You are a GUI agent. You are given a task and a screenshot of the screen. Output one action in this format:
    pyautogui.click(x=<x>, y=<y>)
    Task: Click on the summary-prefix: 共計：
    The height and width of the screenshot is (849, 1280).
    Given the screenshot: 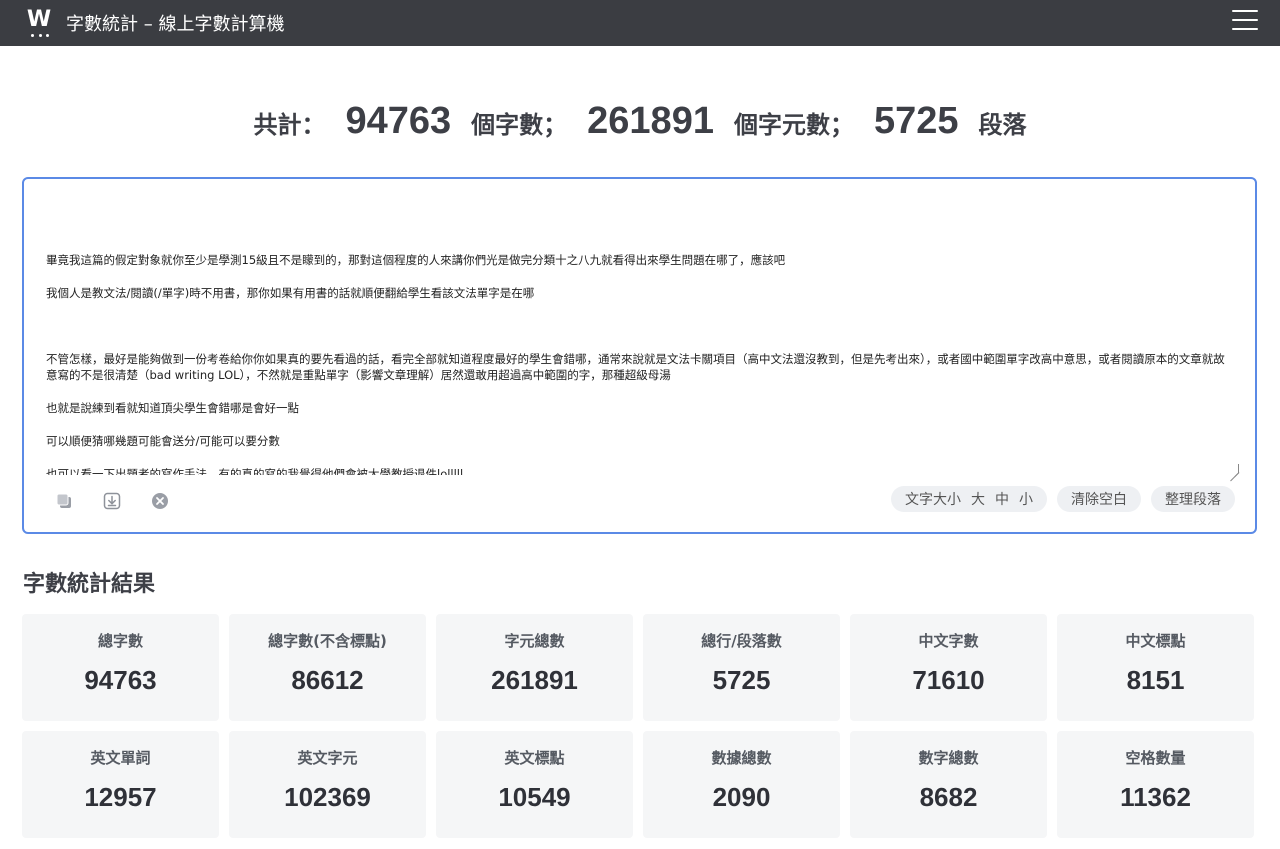 What is the action you would take?
    pyautogui.click(x=289, y=125)
    